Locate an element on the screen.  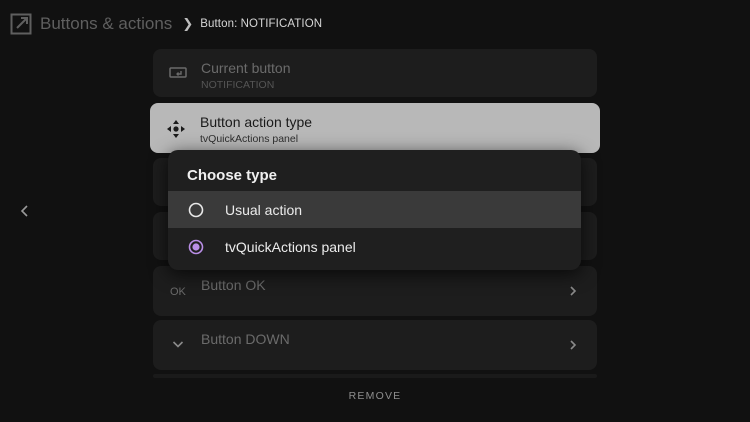
current-button-label: Current button is located at coordinates (246, 68).